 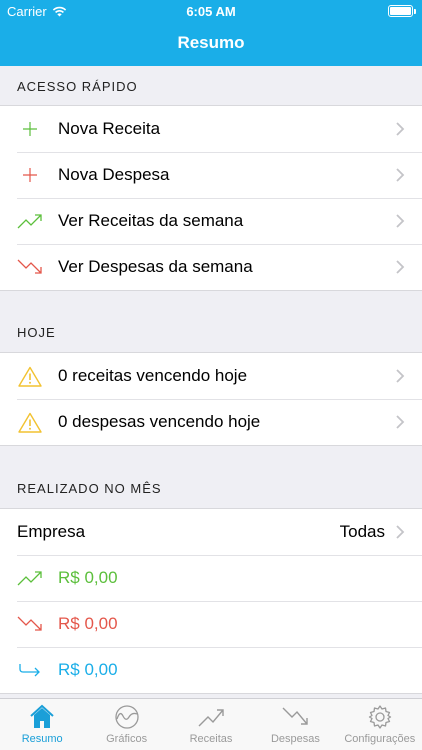 I want to click on tab-receitas: Receitas, so click(x=211, y=724).